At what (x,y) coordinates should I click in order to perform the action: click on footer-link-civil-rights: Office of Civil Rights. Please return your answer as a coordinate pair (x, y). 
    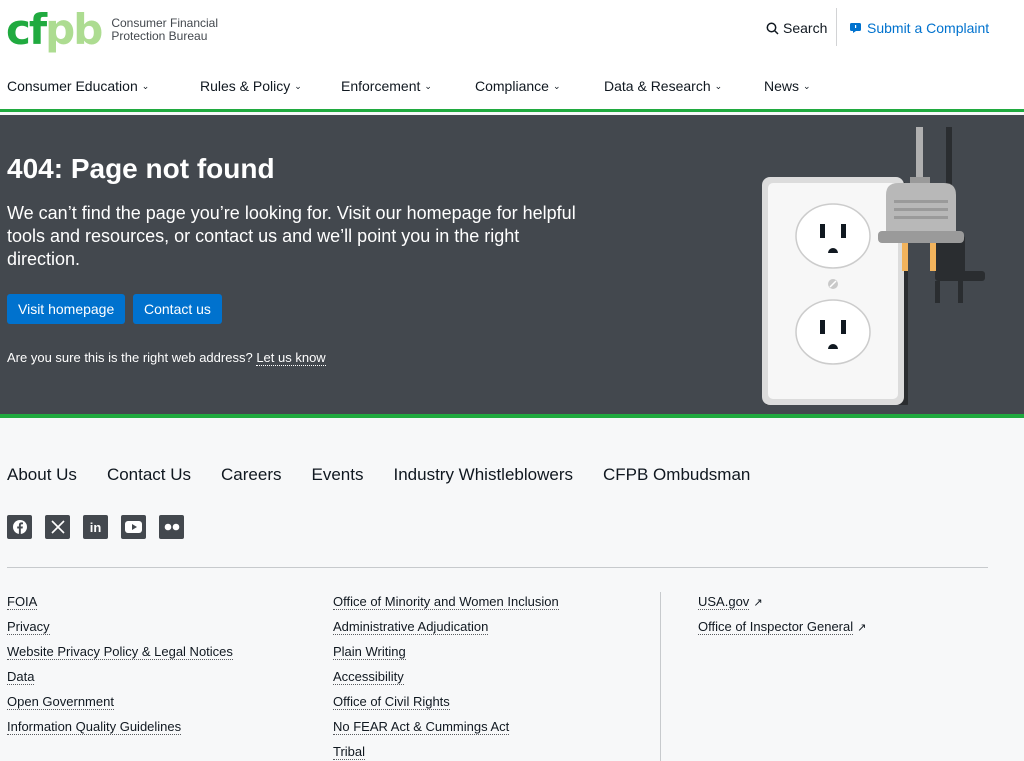
    Looking at the image, I should click on (391, 702).